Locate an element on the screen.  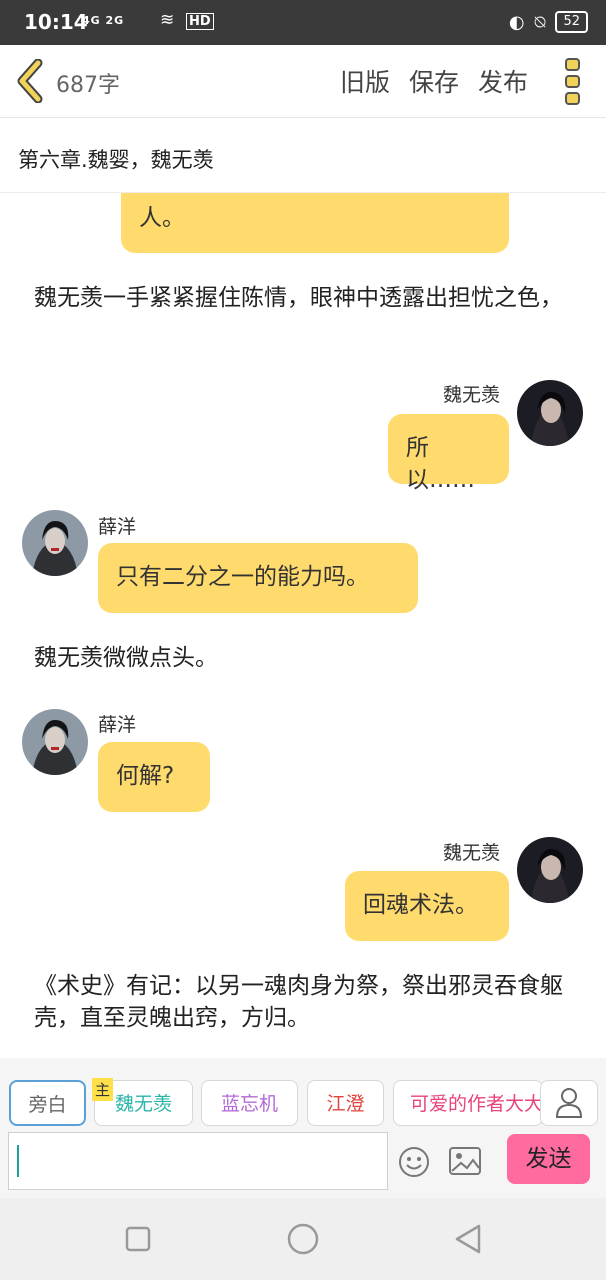
role-narrator-button: 旁白 is located at coordinates (47, 1103).